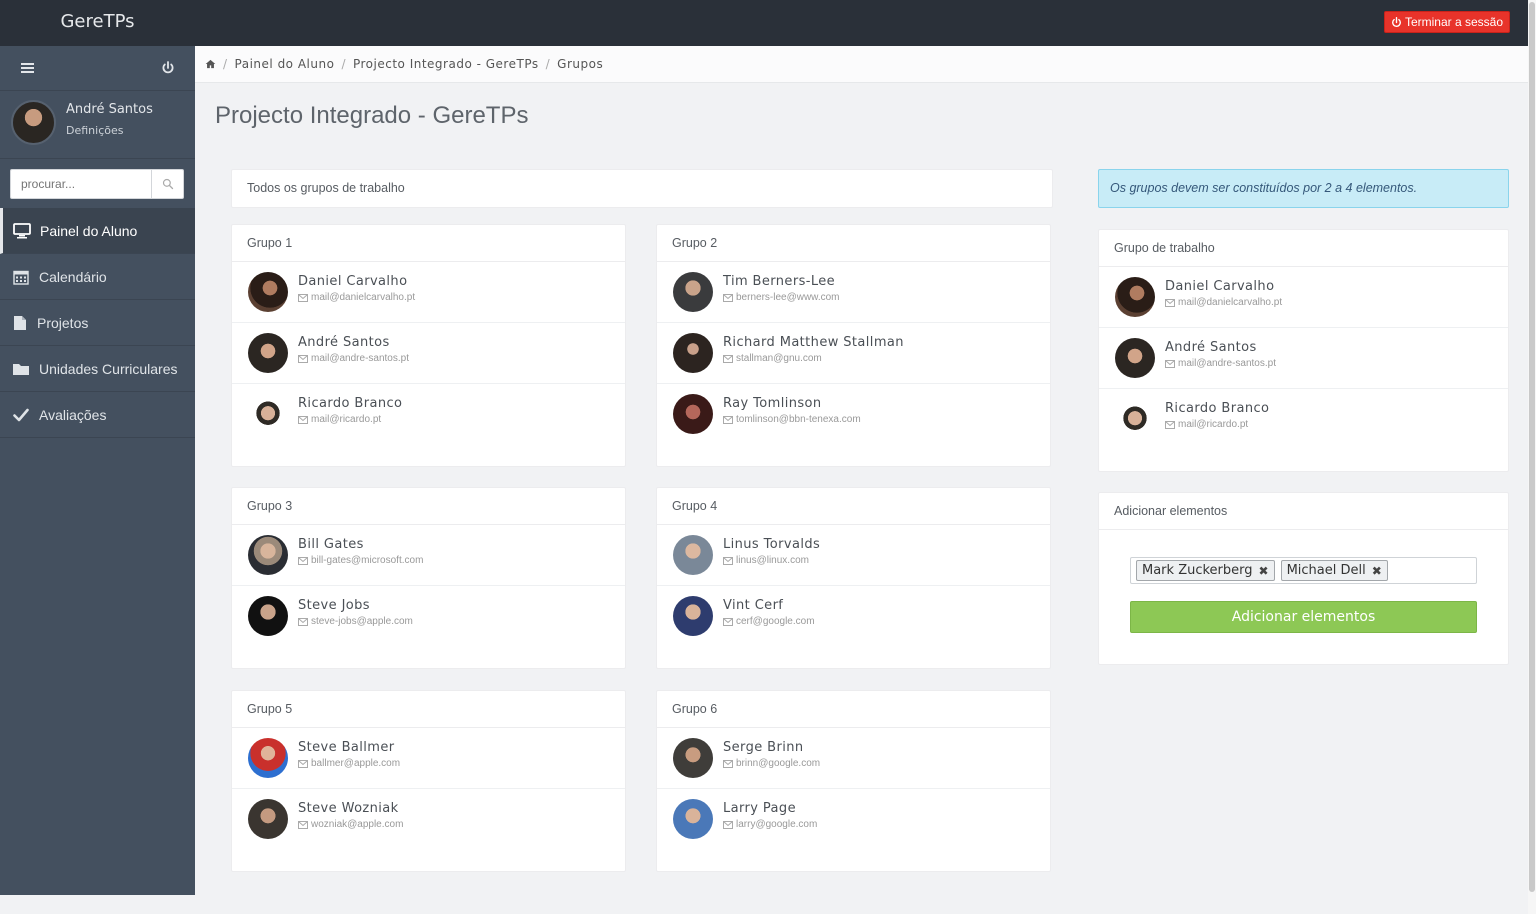 The width and height of the screenshot is (1536, 914). Describe the element at coordinates (775, 621) in the screenshot. I see `email-text: cerf@google.com` at that location.